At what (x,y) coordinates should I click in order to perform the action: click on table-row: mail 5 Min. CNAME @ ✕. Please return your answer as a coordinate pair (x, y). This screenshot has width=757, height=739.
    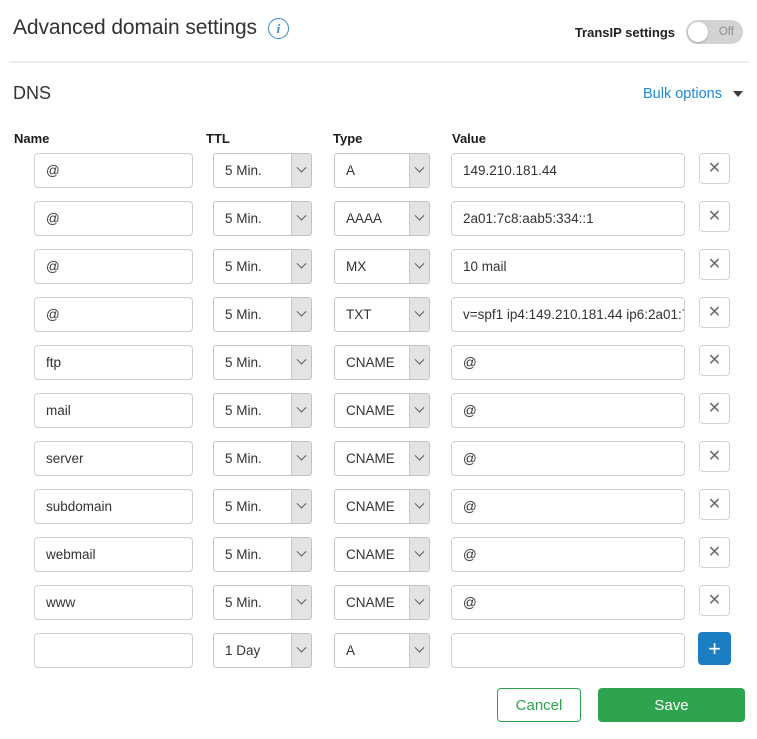
    Looking at the image, I should click on (378, 417).